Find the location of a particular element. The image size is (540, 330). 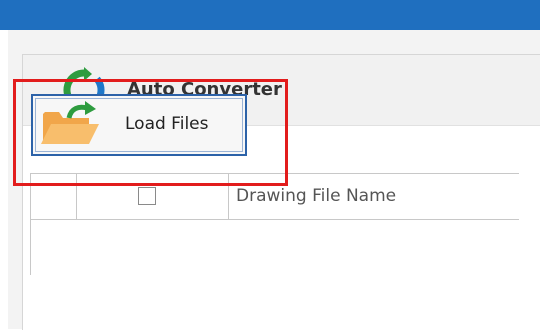

column-header-drawing-file-name: Drawing File Name is located at coordinates (316, 196).